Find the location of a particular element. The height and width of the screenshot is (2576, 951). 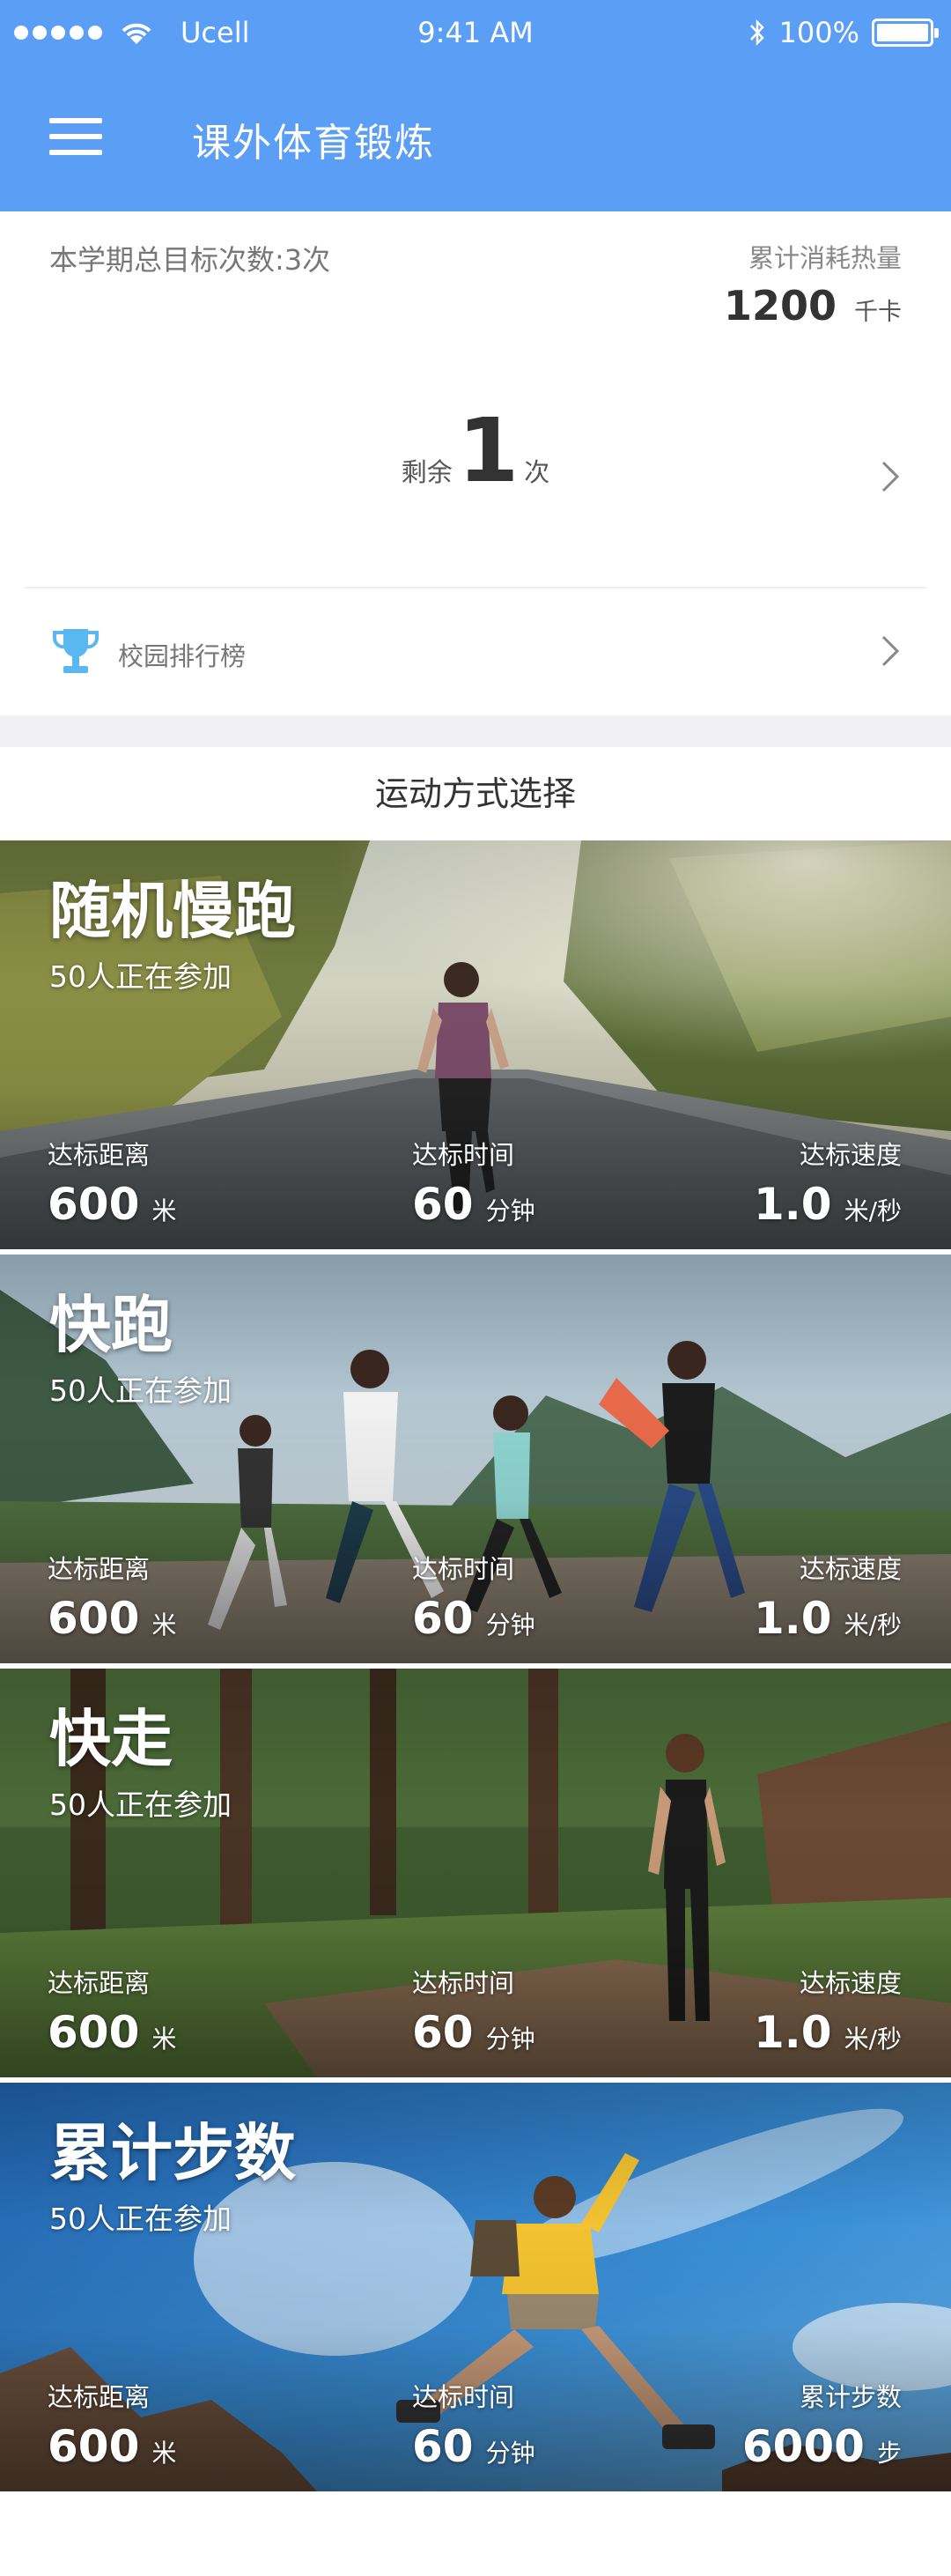

calorie-unit: 千卡 is located at coordinates (878, 313).